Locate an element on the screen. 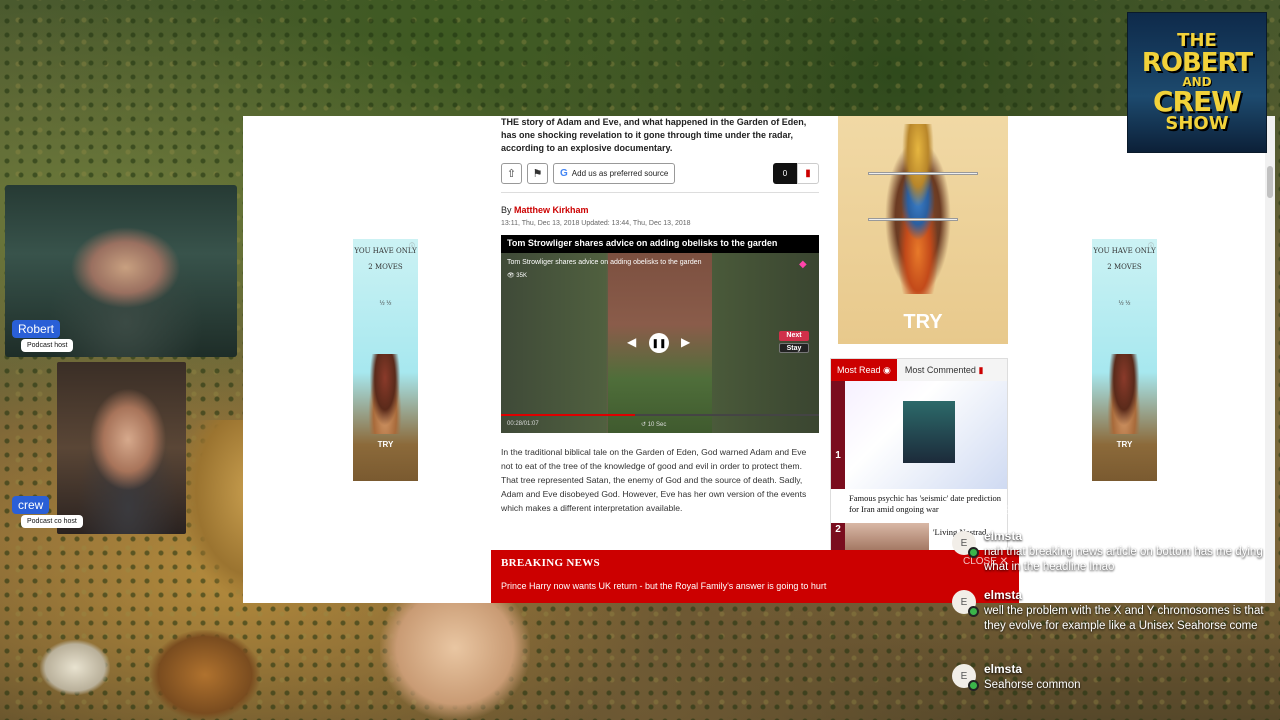 The image size is (1280, 720). preferred-source-button: G Add us as preferred source is located at coordinates (614, 173).